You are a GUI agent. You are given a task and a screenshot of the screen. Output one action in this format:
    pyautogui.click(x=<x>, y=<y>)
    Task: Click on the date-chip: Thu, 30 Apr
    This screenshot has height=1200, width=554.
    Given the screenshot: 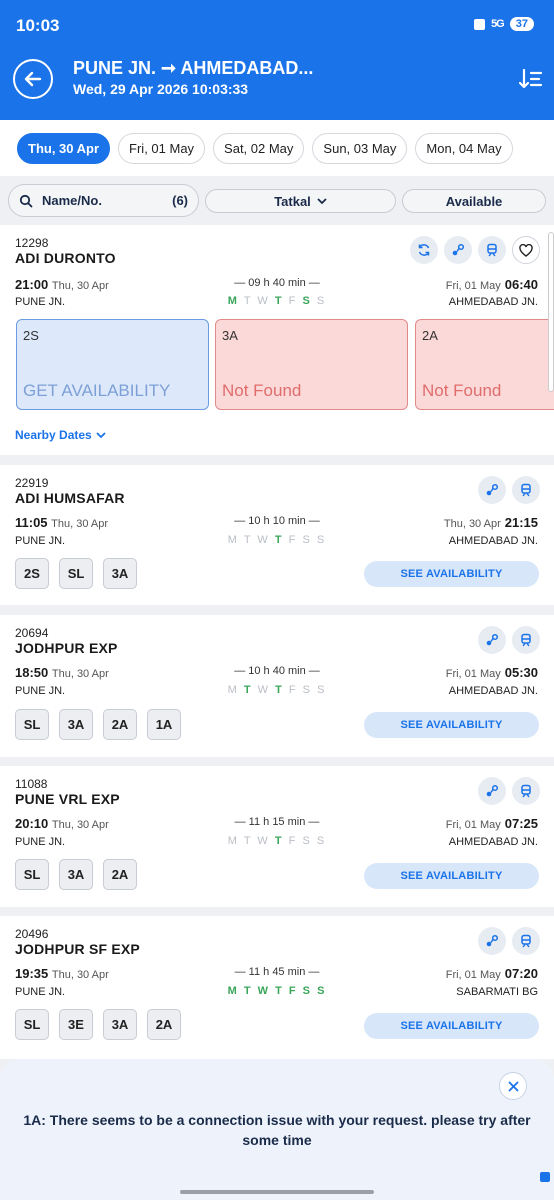 What is the action you would take?
    pyautogui.click(x=64, y=148)
    